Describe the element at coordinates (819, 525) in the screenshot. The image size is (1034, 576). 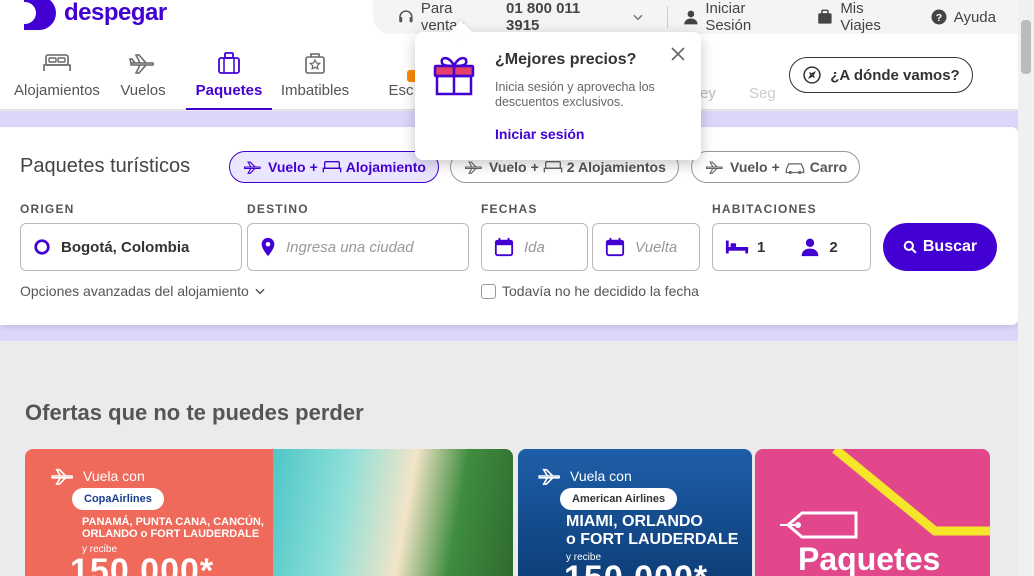
I see `tag-icon` at that location.